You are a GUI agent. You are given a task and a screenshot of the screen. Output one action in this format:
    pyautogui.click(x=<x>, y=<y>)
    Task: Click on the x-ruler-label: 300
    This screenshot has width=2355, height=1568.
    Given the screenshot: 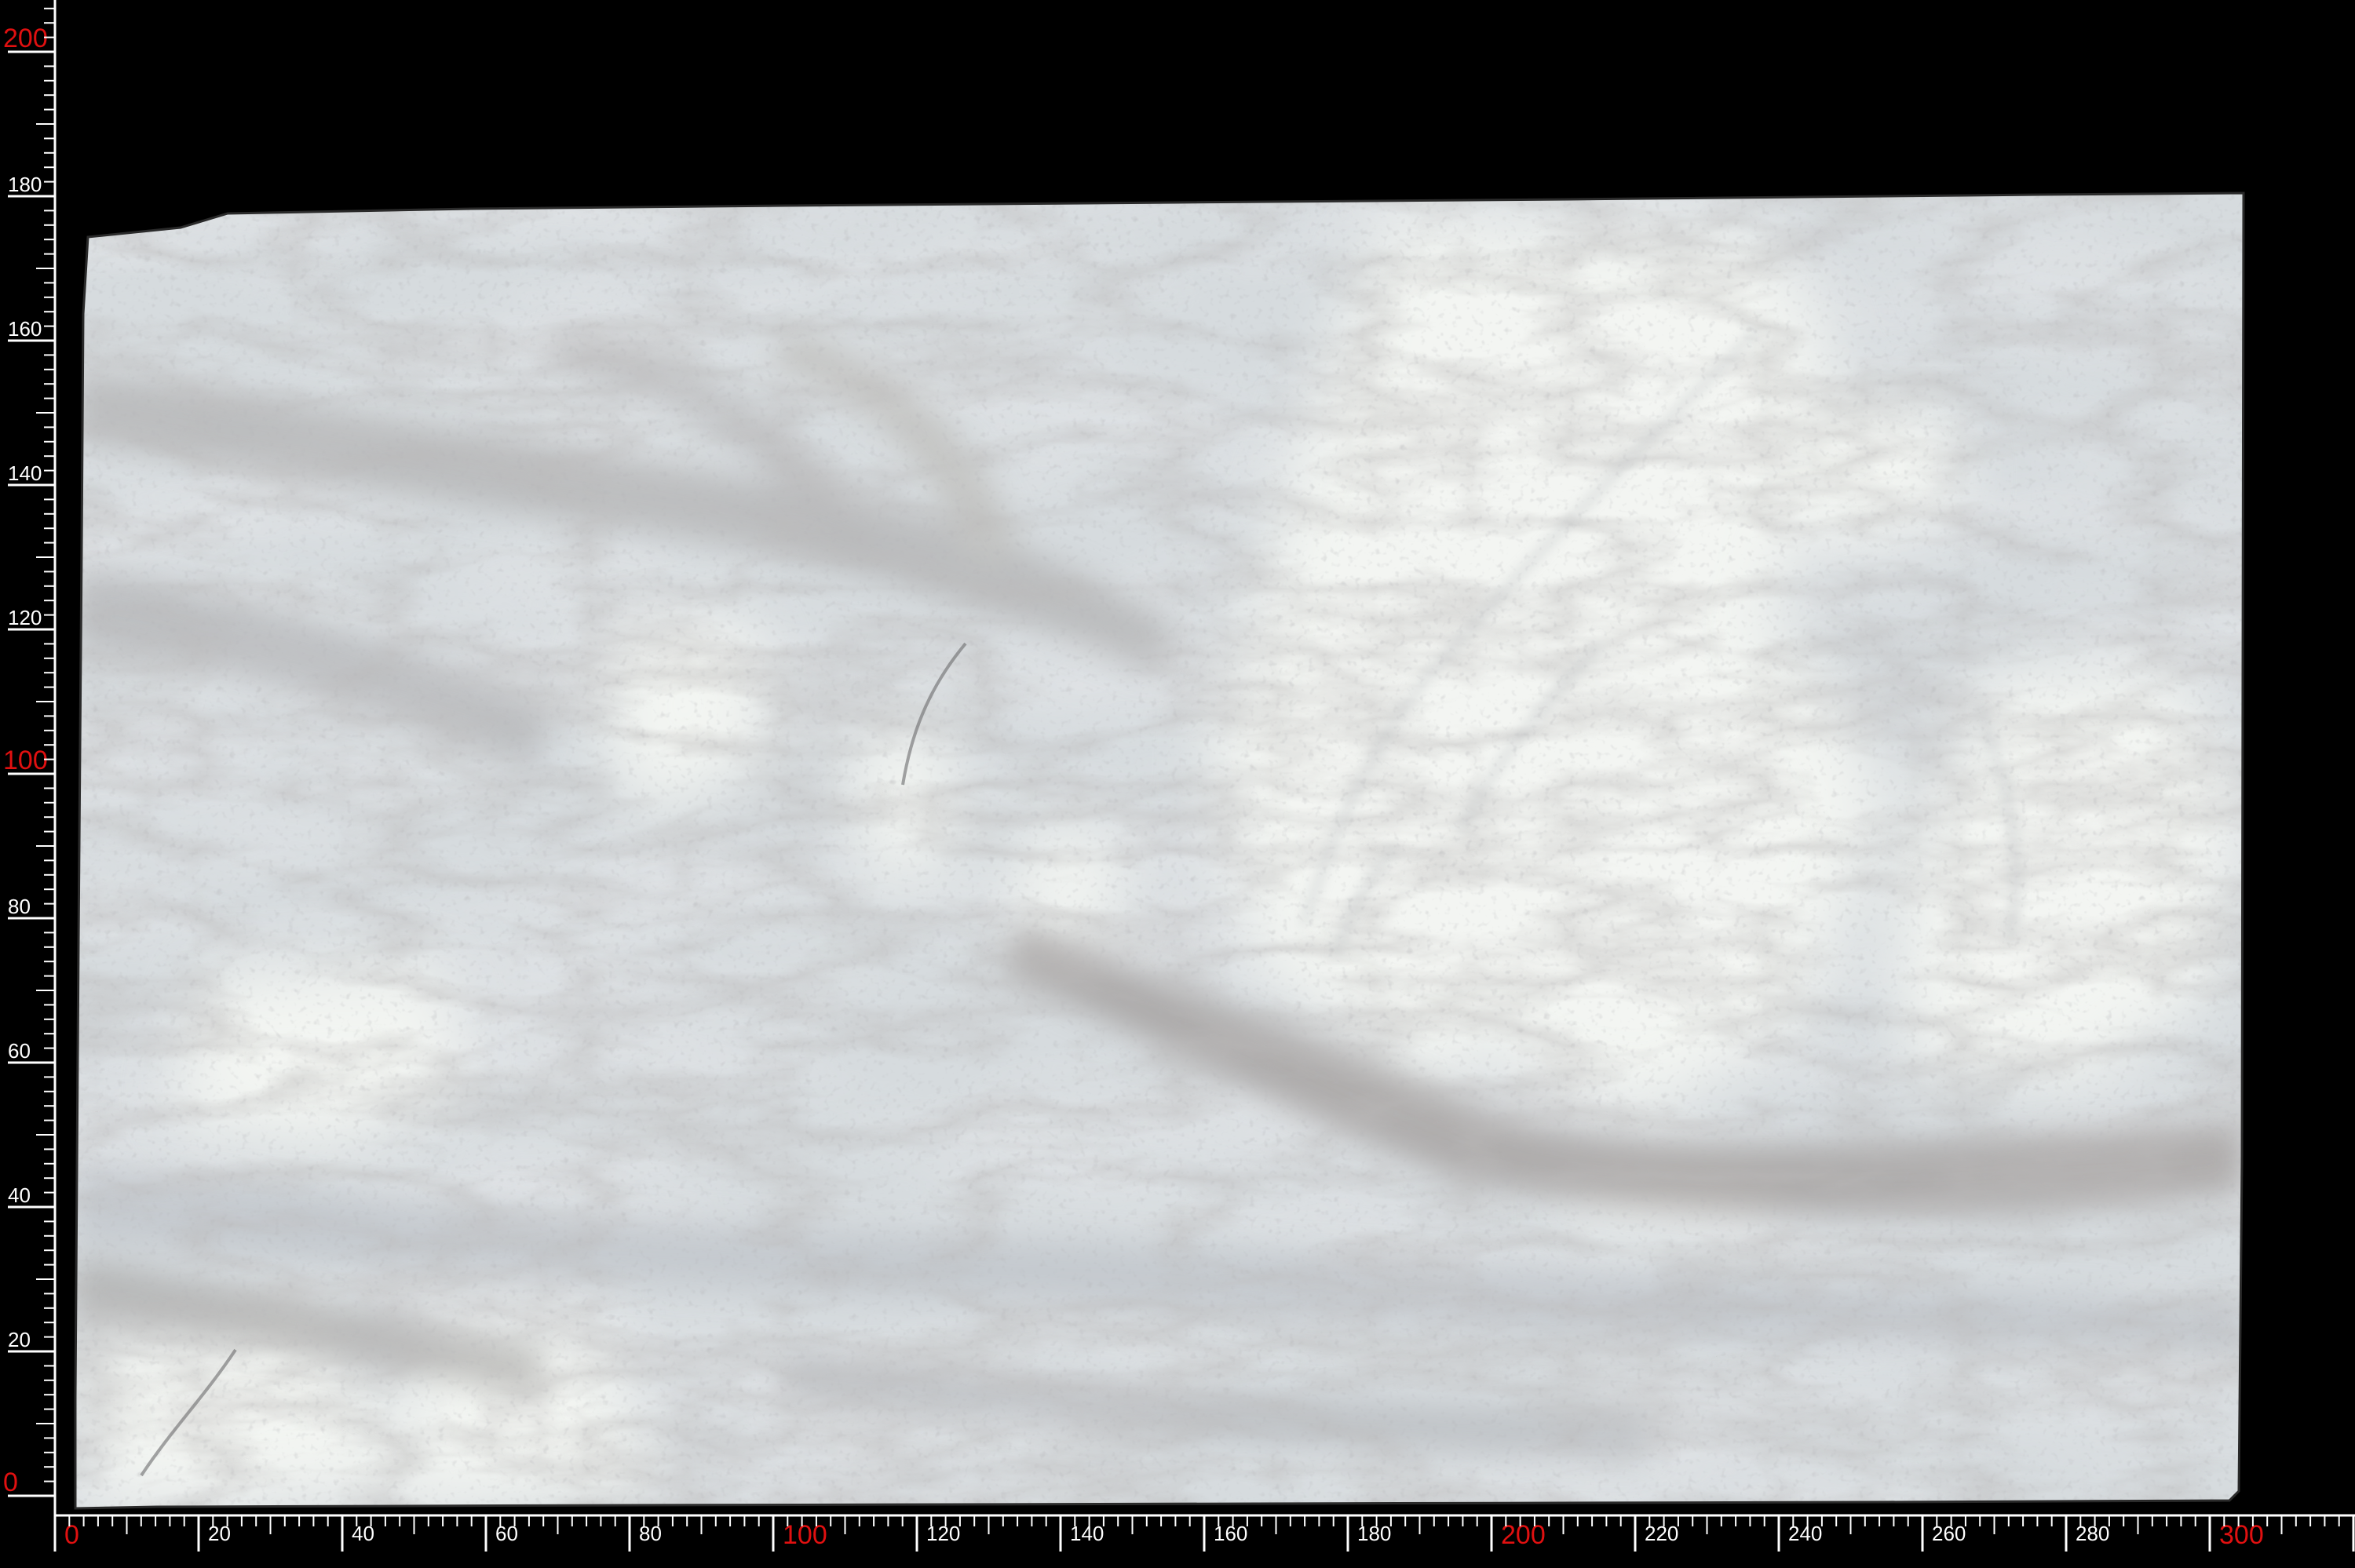 What is the action you would take?
    pyautogui.click(x=2241, y=1535)
    